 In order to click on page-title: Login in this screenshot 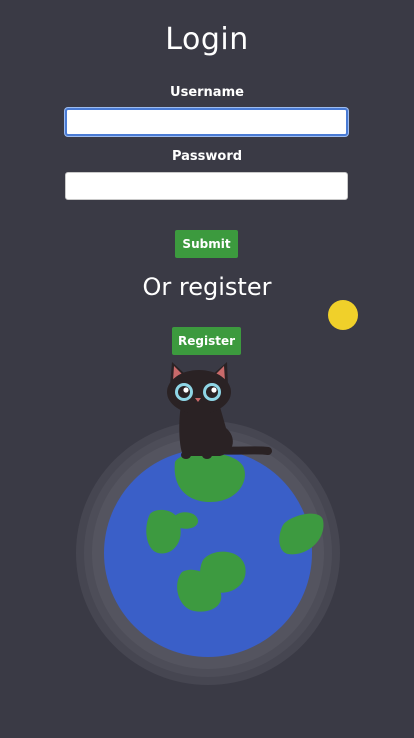, I will do `click(207, 39)`.